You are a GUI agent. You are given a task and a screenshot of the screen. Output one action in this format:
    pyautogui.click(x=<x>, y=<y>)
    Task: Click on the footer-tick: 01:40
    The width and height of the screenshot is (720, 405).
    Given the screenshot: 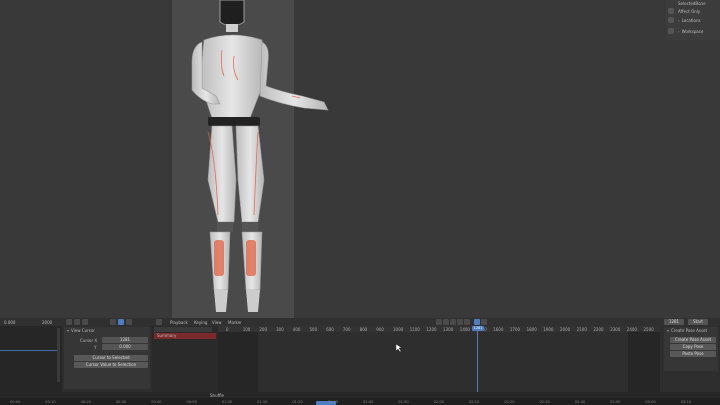 What is the action you would take?
    pyautogui.click(x=368, y=402)
    